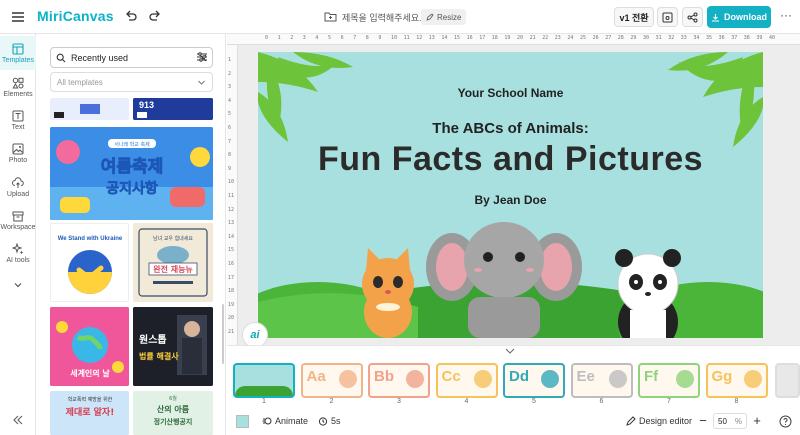  What do you see at coordinates (601, 380) in the screenshot?
I see `page-thumbnail: Ee` at bounding box center [601, 380].